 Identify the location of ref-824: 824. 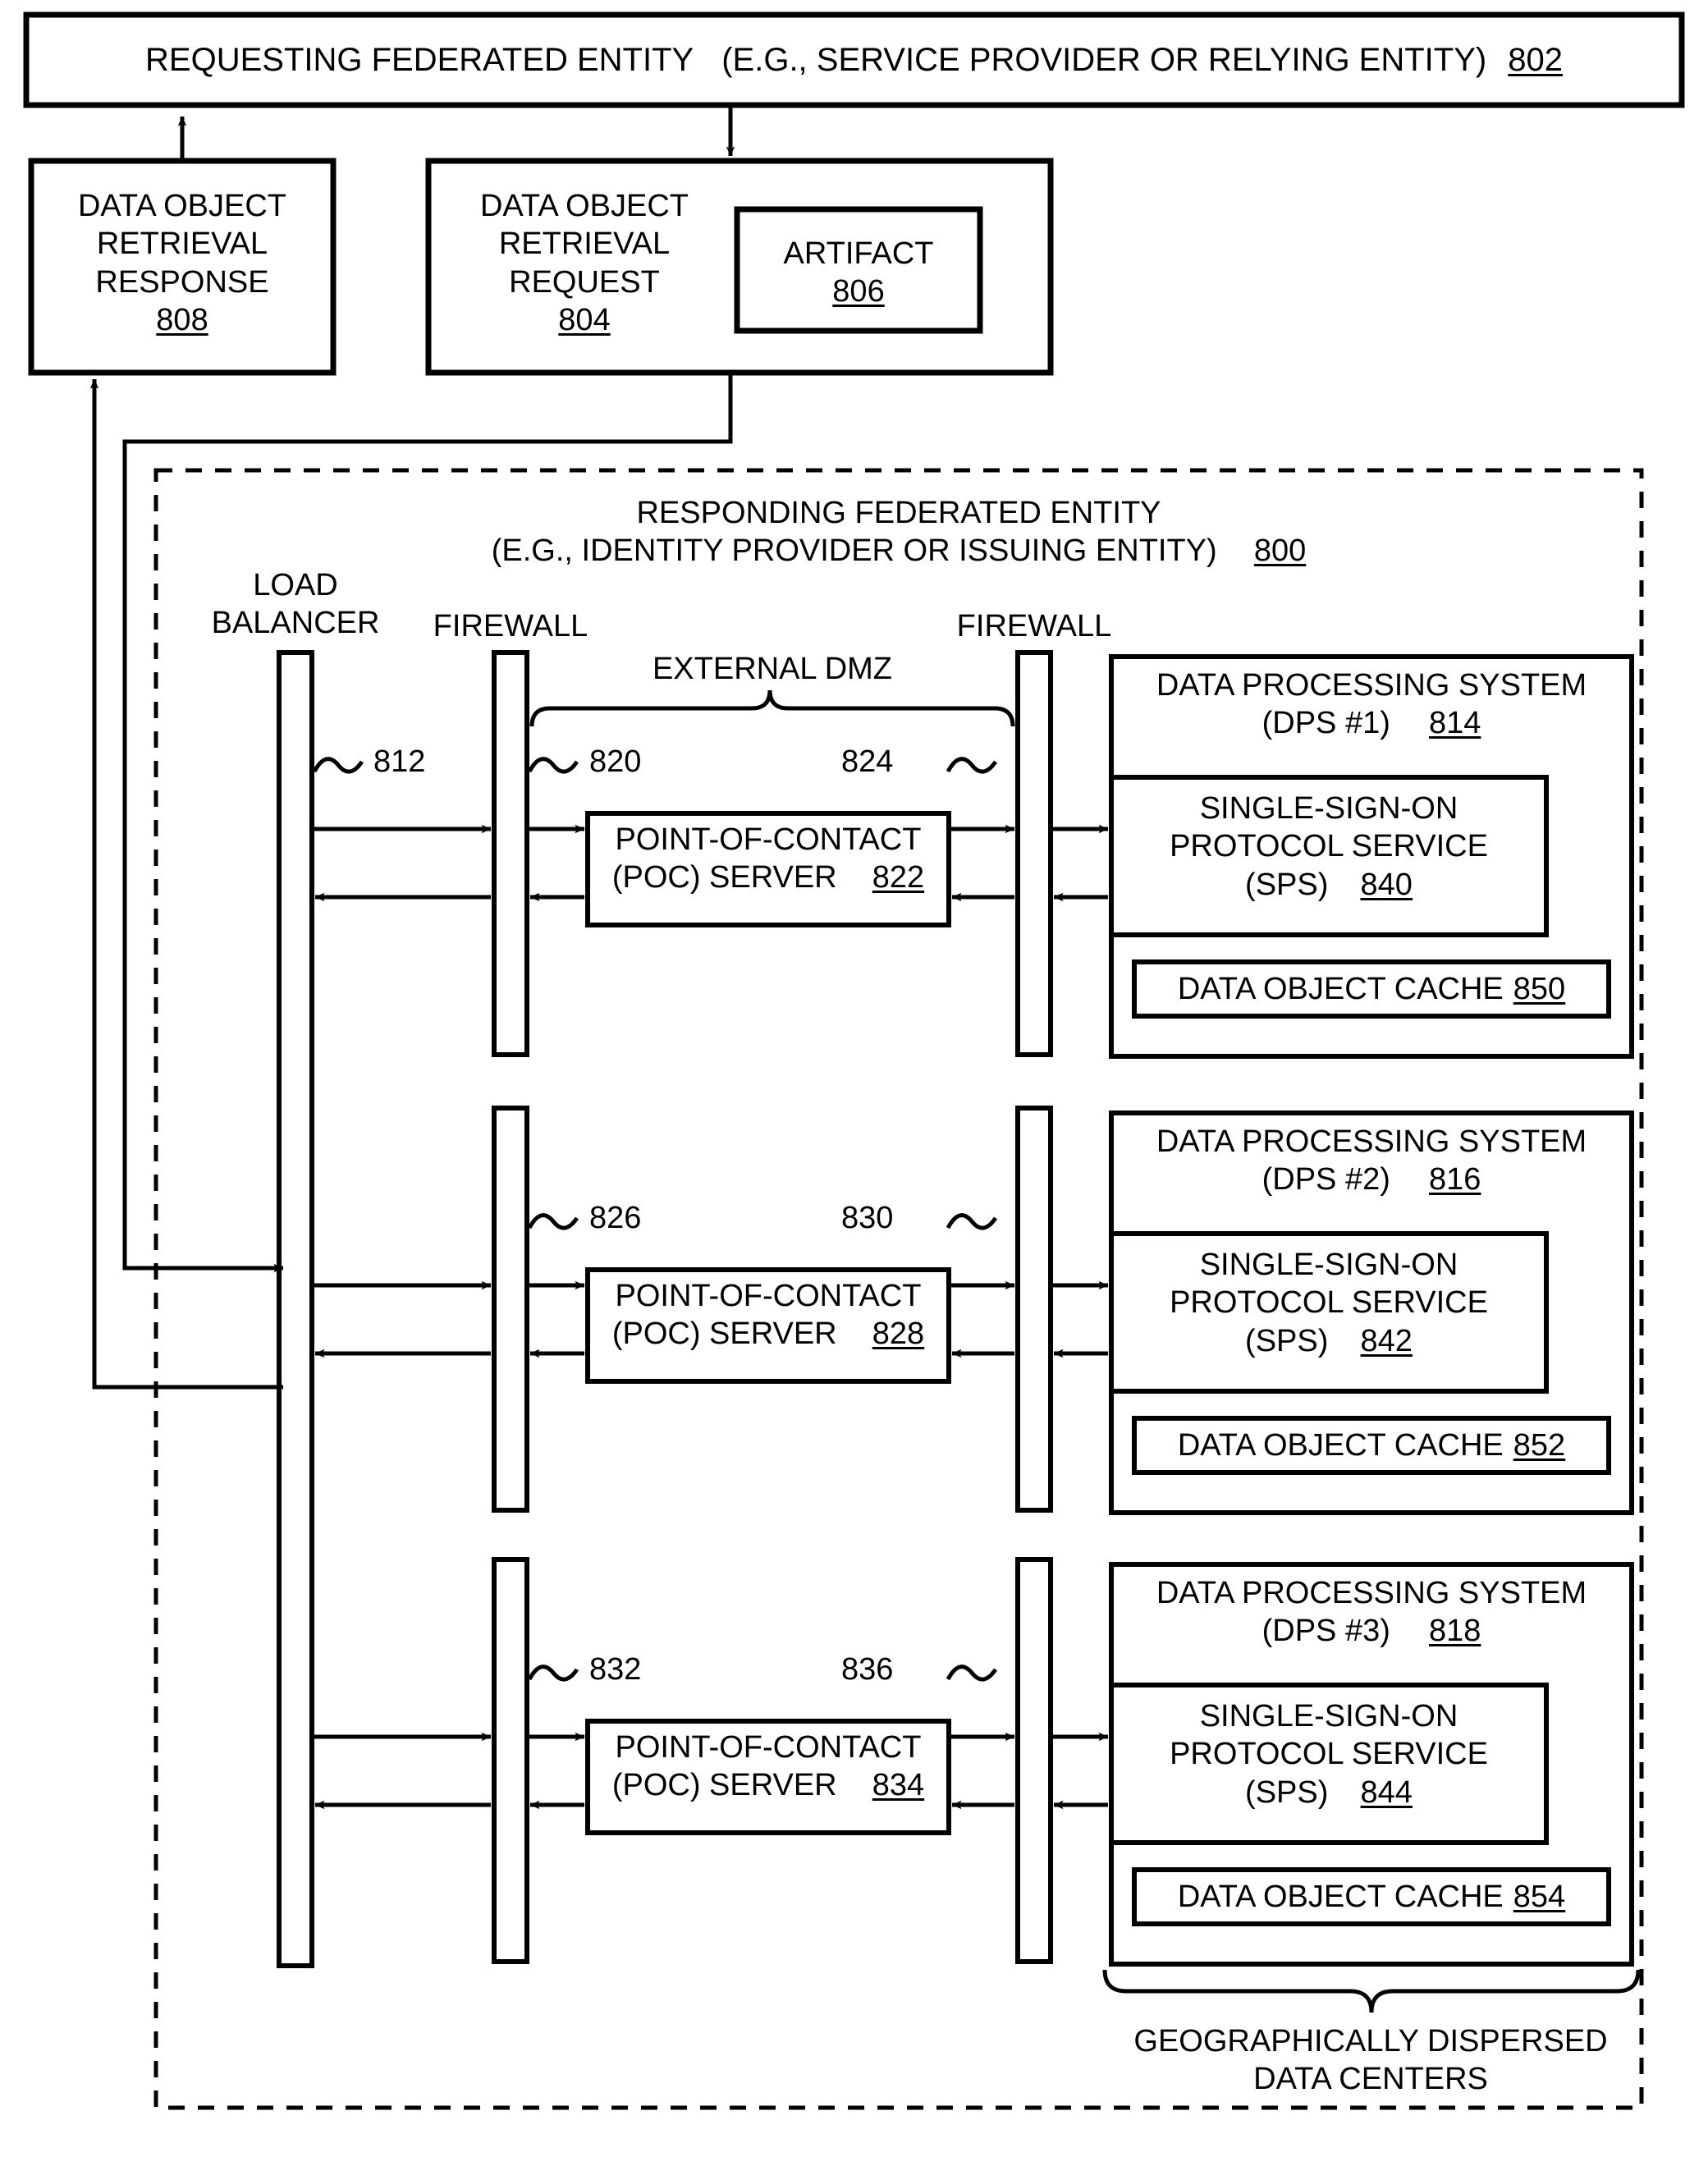
(890, 762).